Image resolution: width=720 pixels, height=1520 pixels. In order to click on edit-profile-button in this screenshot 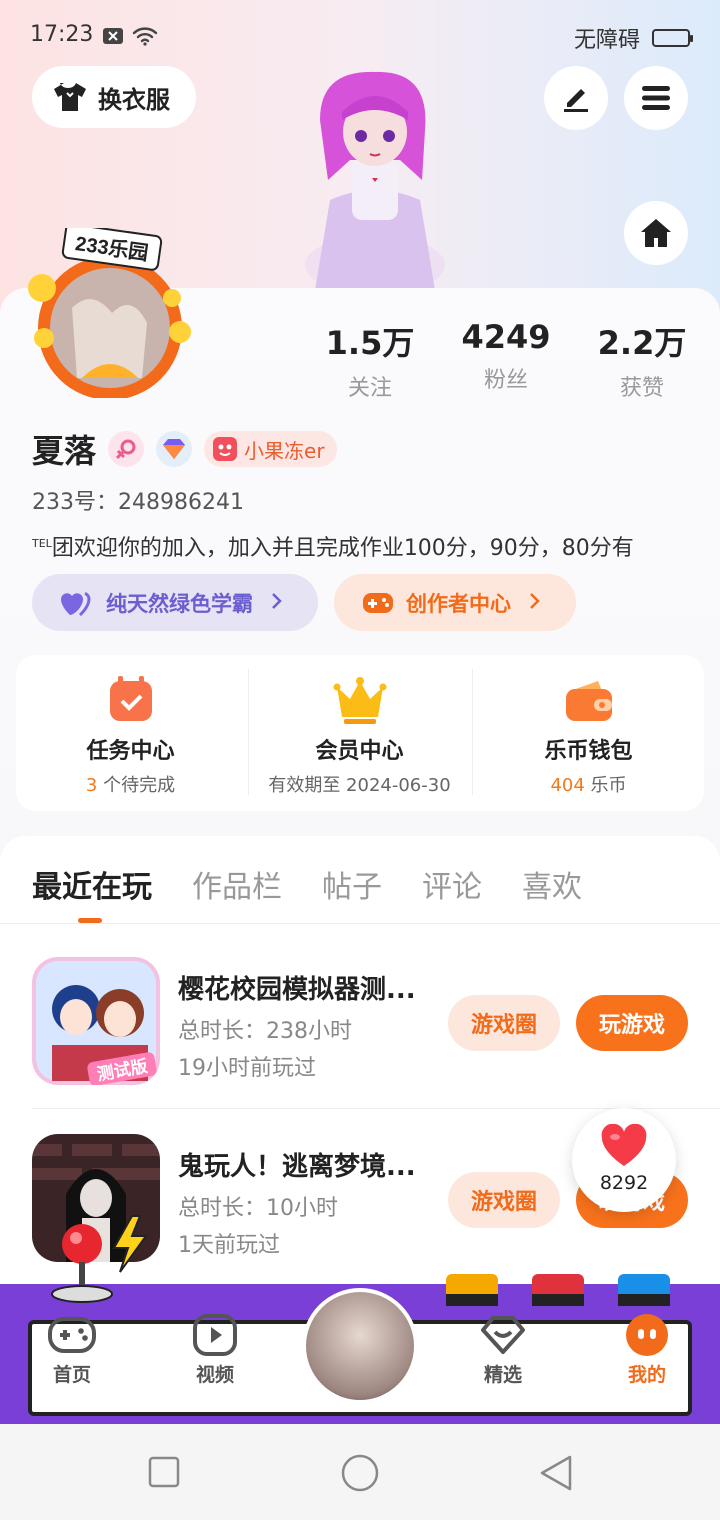, I will do `click(576, 98)`.